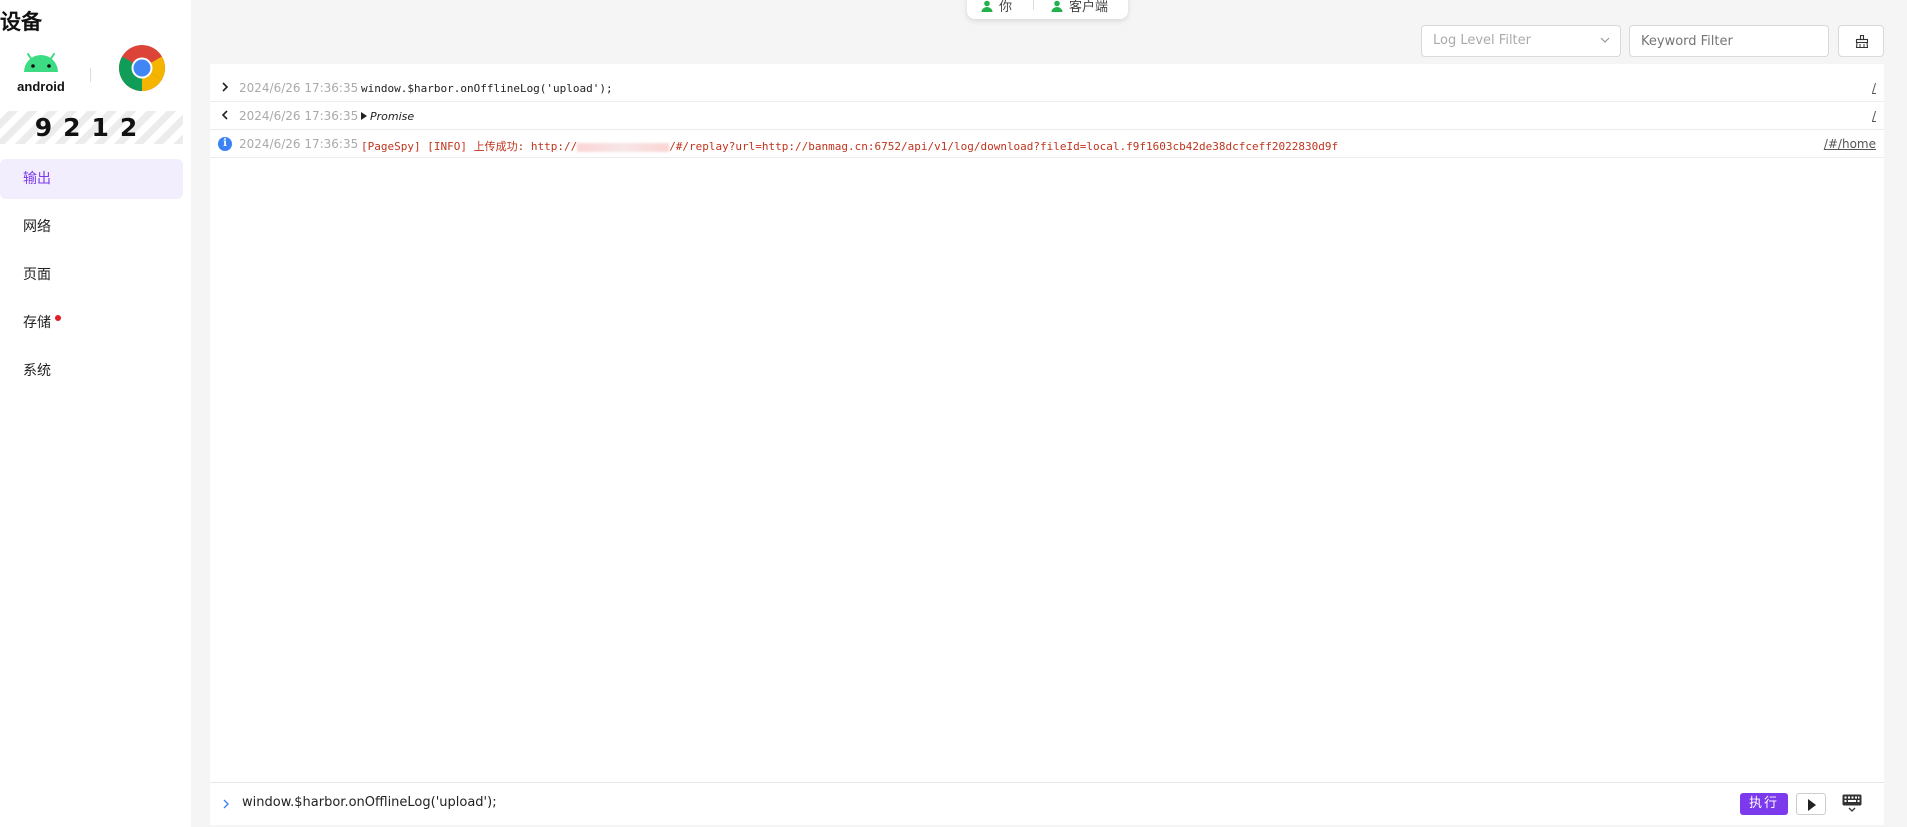 Image resolution: width=1907 pixels, height=827 pixels. Describe the element at coordinates (37, 323) in the screenshot. I see `sidebar-item-label: 存储` at that location.